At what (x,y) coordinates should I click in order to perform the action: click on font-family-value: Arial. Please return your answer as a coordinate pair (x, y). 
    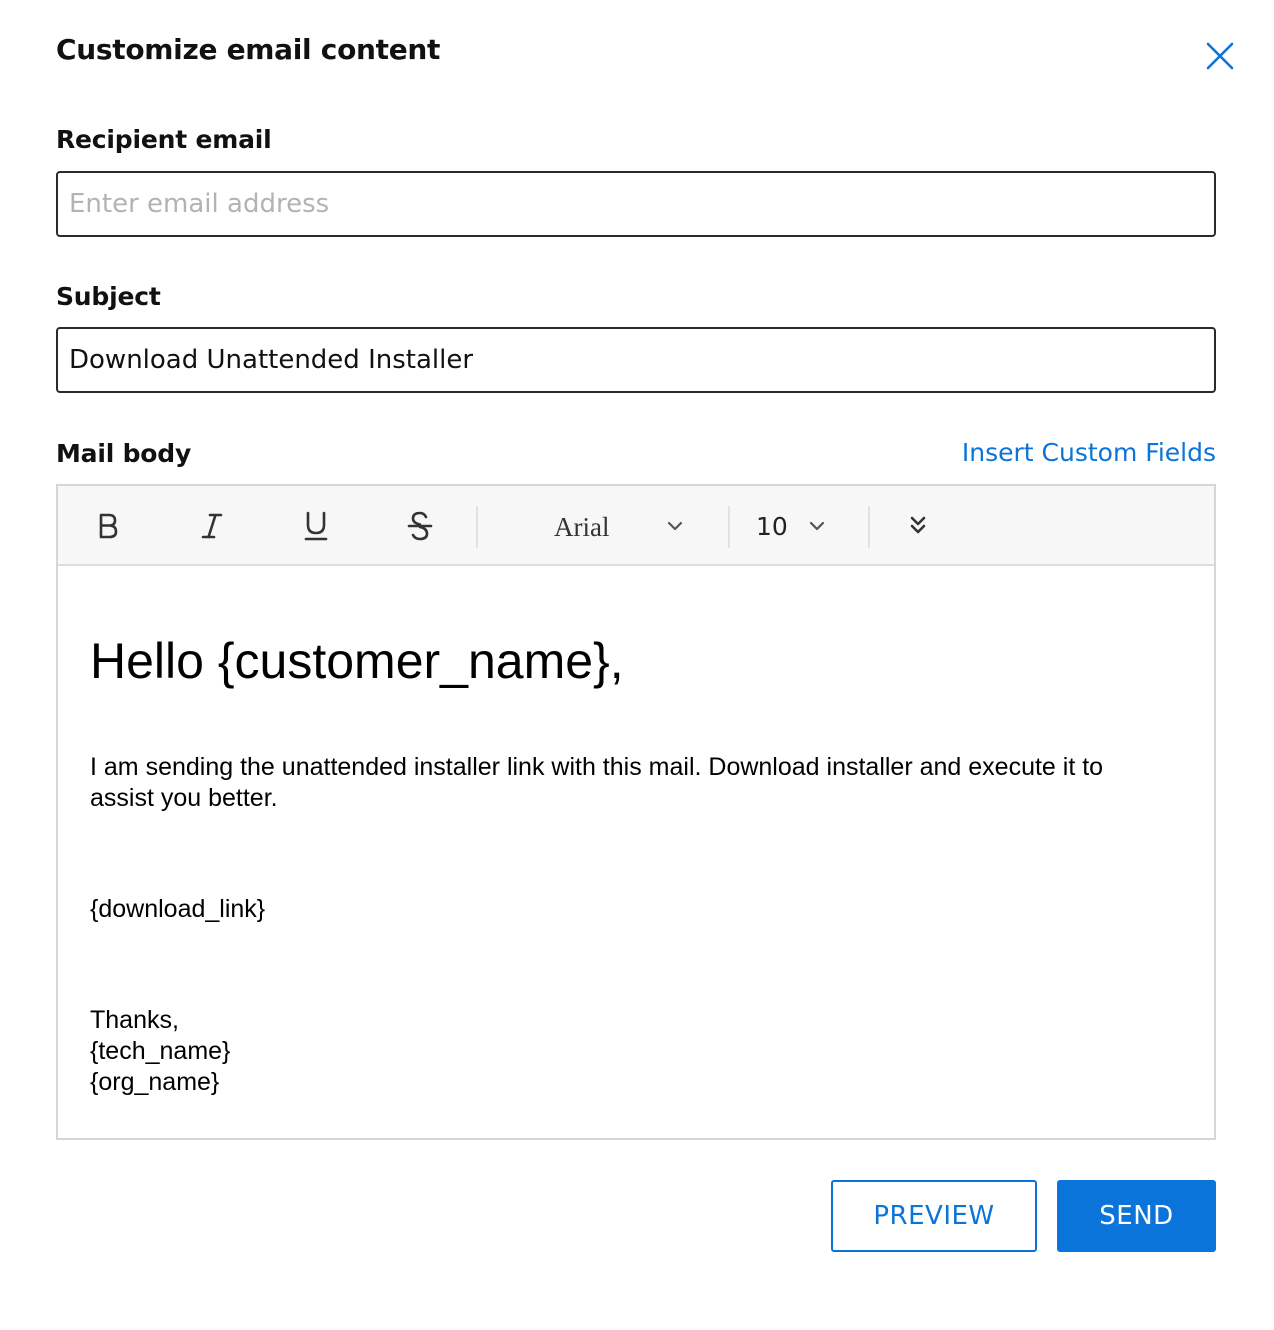
    Looking at the image, I should click on (582, 527).